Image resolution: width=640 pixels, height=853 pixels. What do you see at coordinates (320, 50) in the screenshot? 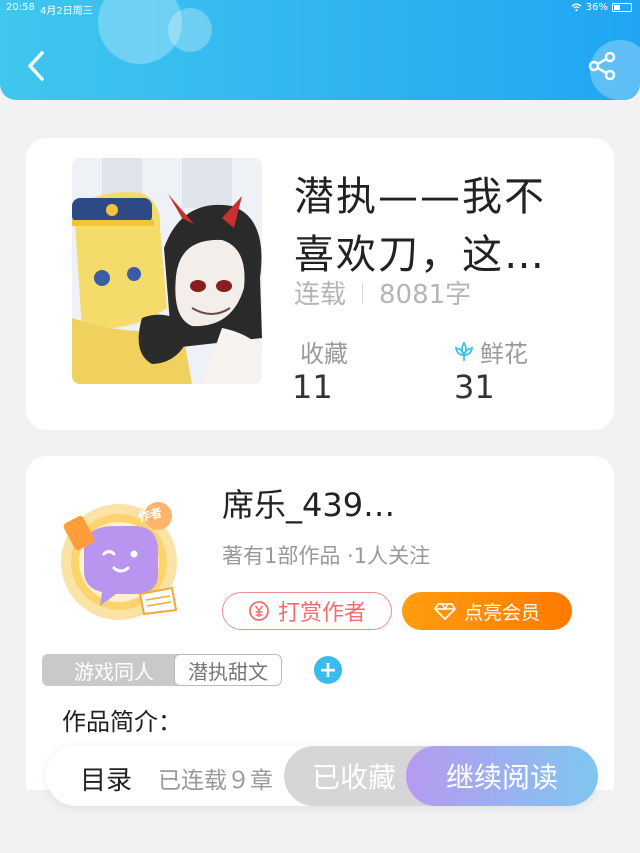
I see `top-header: 20:58 4月2日周三 36%` at bounding box center [320, 50].